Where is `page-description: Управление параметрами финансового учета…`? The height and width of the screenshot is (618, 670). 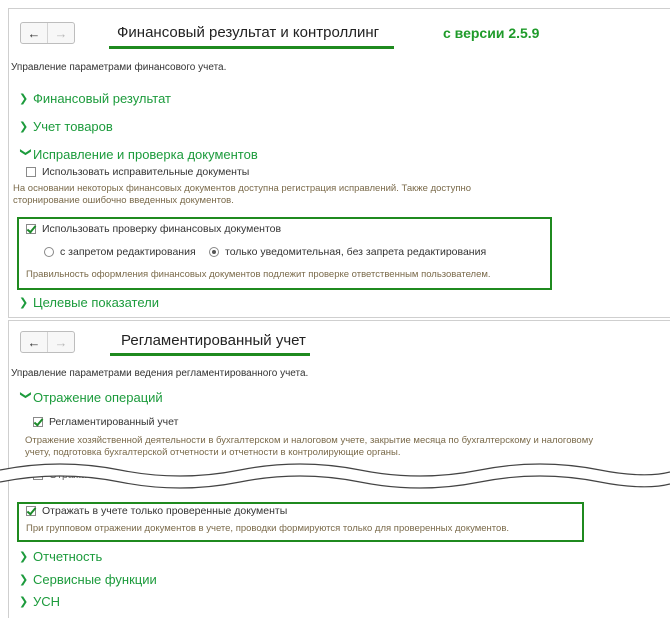
page-description: Управление параметрами финансового учета… is located at coordinates (119, 67).